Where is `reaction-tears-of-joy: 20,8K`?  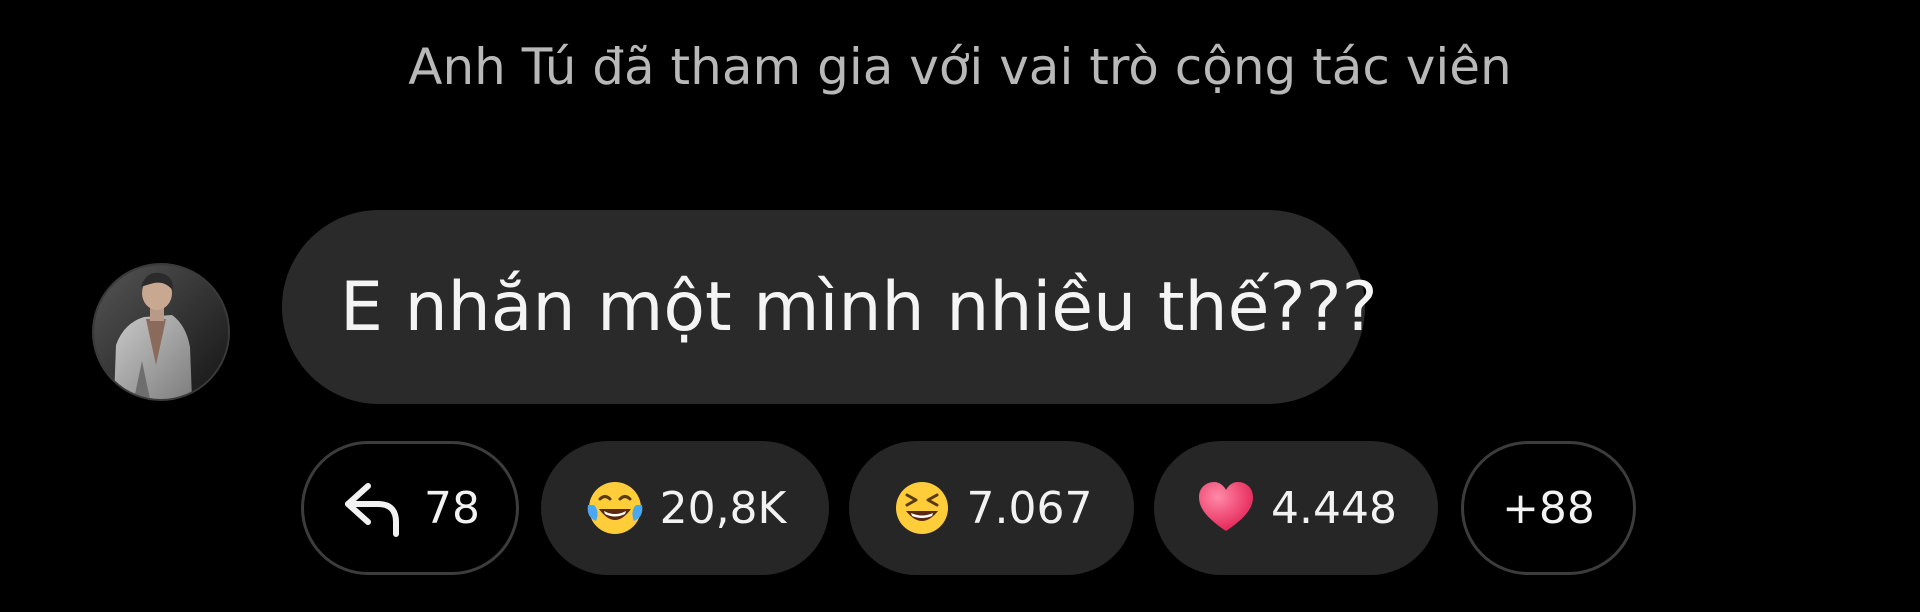 reaction-tears-of-joy: 20,8K is located at coordinates (685, 508).